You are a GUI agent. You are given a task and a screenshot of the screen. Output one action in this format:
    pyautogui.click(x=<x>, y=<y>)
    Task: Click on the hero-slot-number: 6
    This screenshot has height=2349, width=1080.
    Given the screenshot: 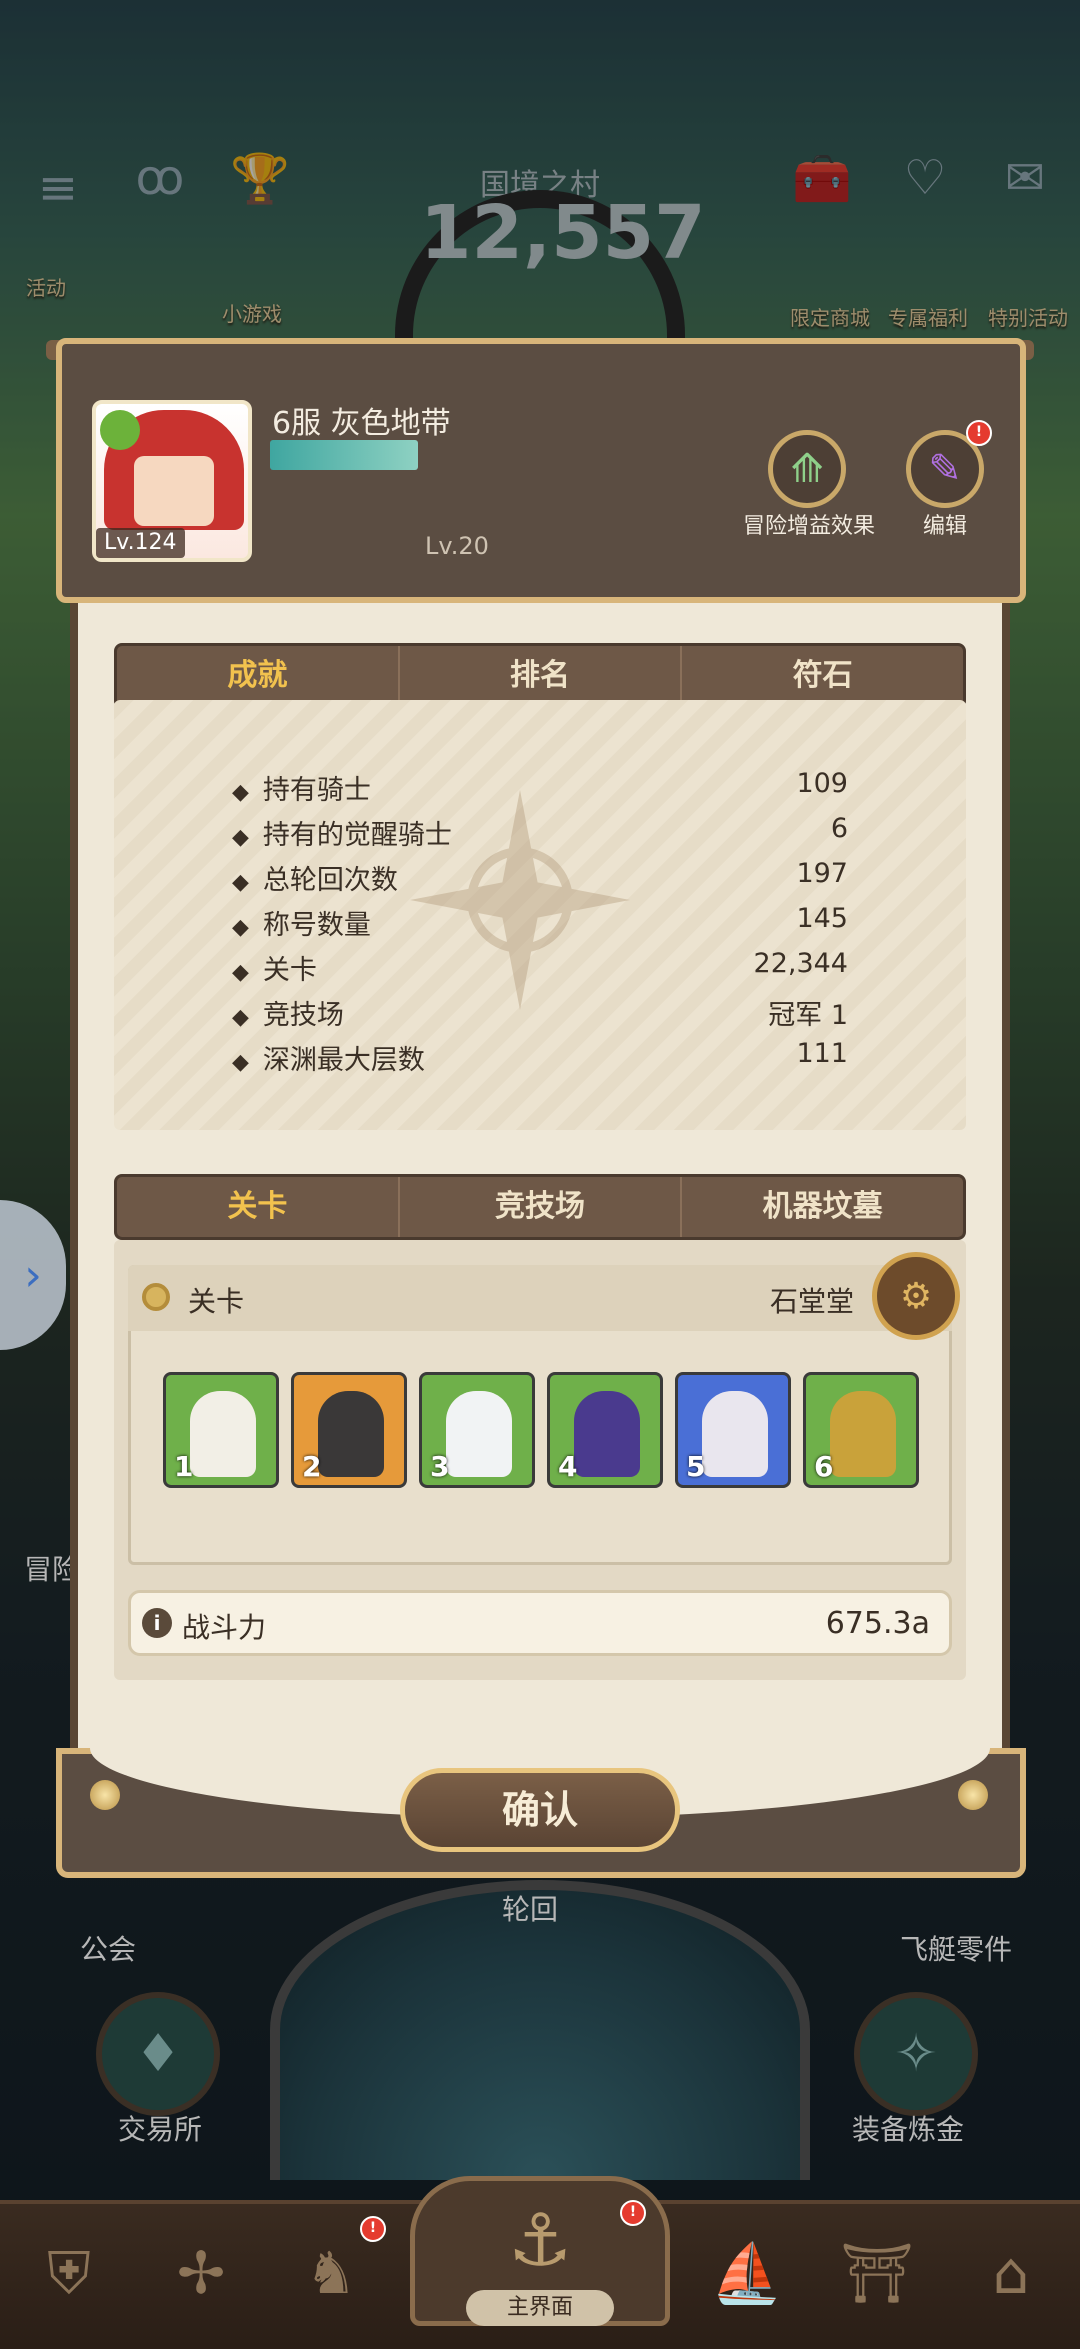 What is the action you would take?
    pyautogui.click(x=824, y=1466)
    